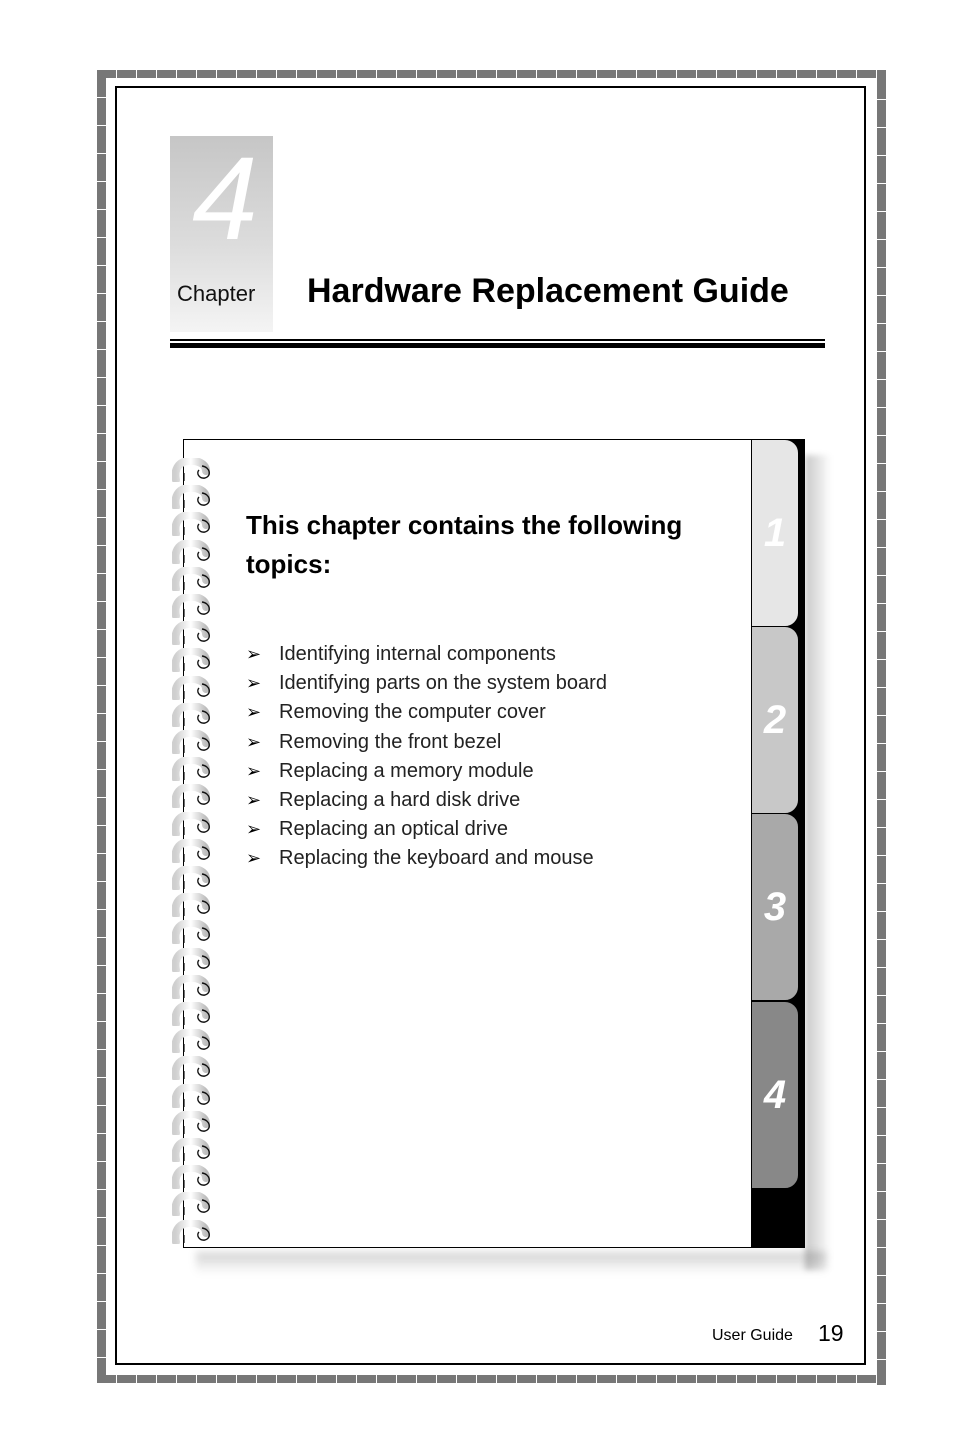 The height and width of the screenshot is (1452, 954). I want to click on notebook-side-shadow, so click(818, 862).